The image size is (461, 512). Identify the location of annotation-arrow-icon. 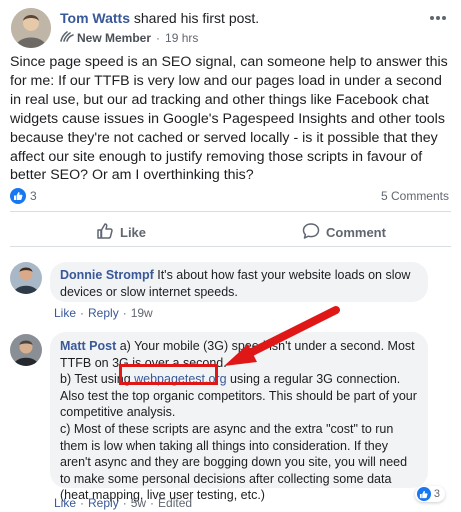
(282, 336).